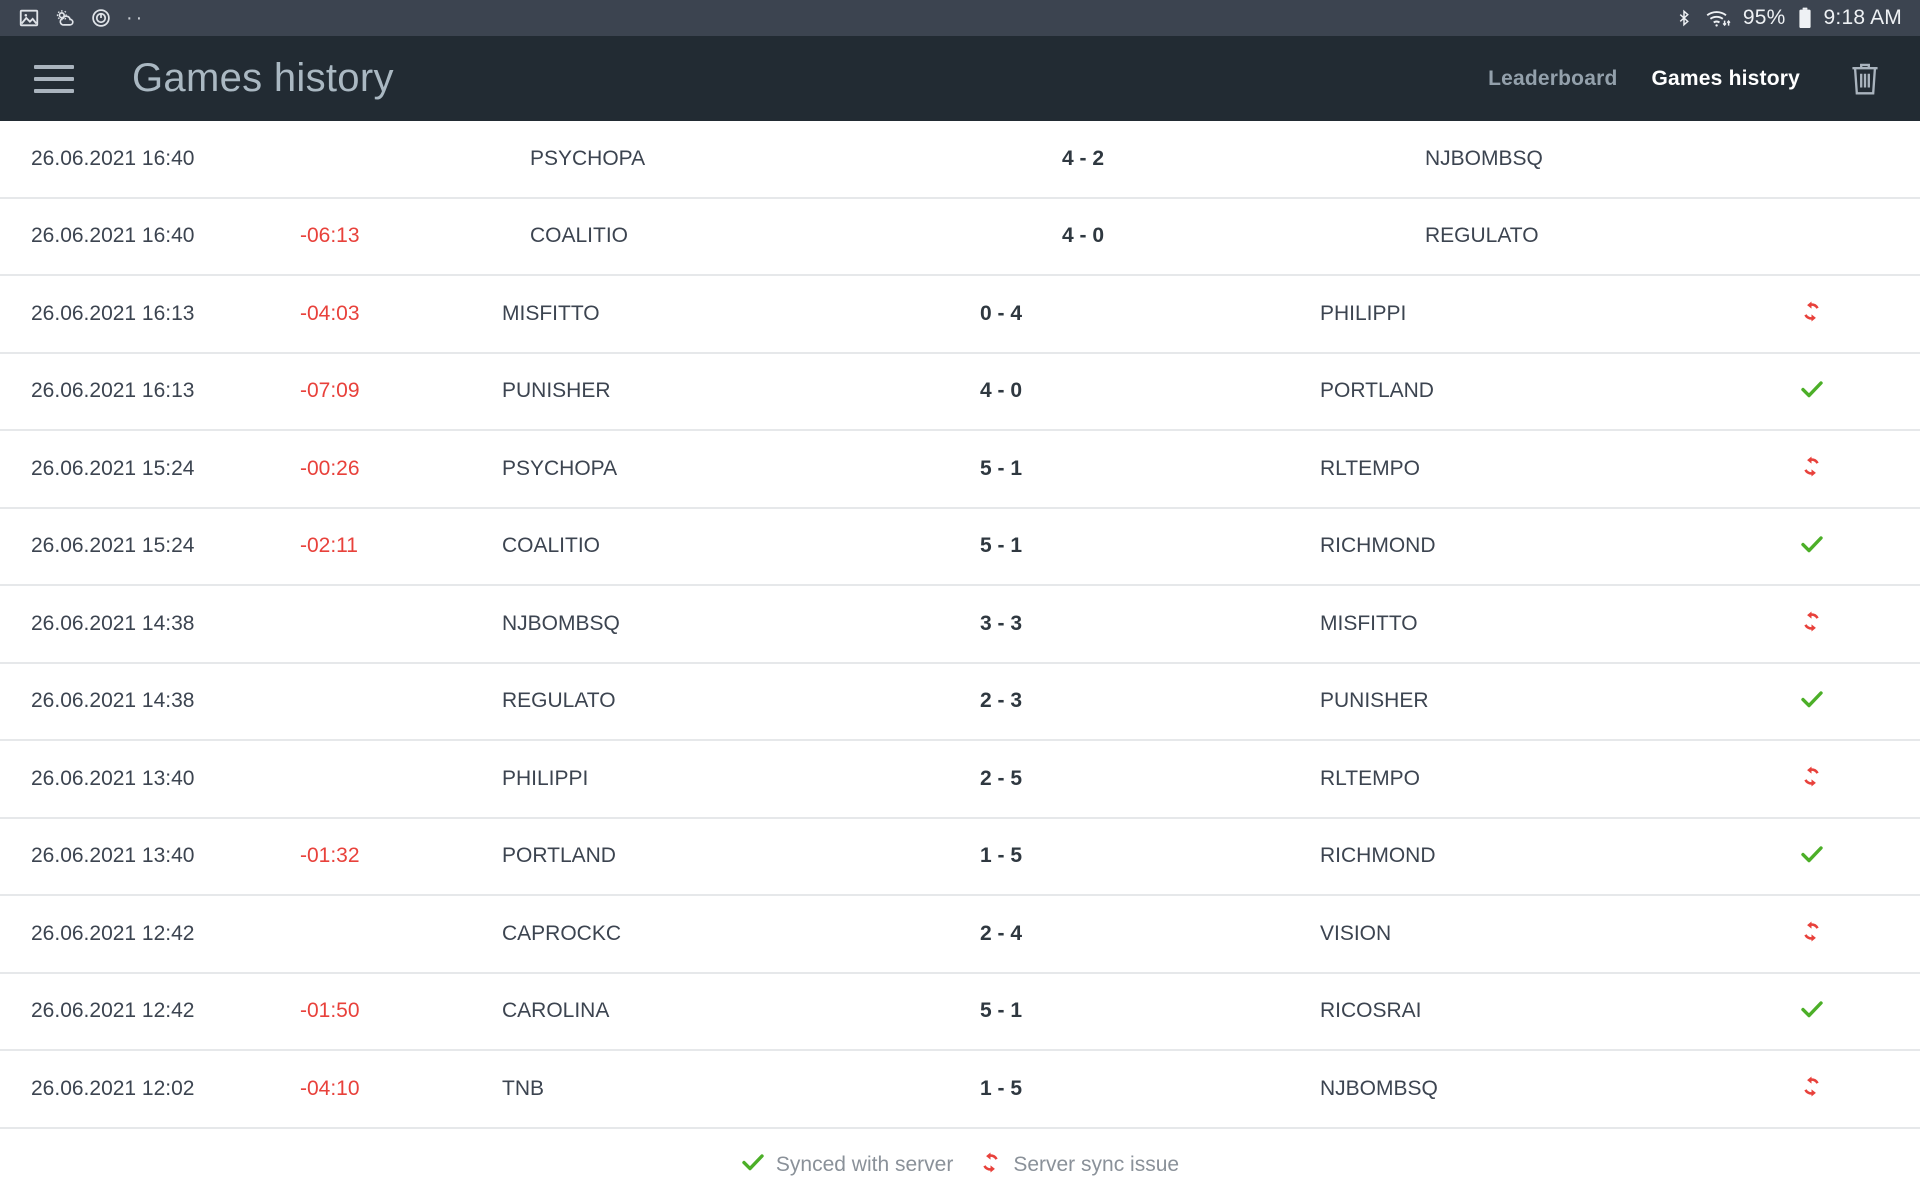  What do you see at coordinates (1371, 1011) in the screenshot?
I see `cell-away-team: RICOSRAI` at bounding box center [1371, 1011].